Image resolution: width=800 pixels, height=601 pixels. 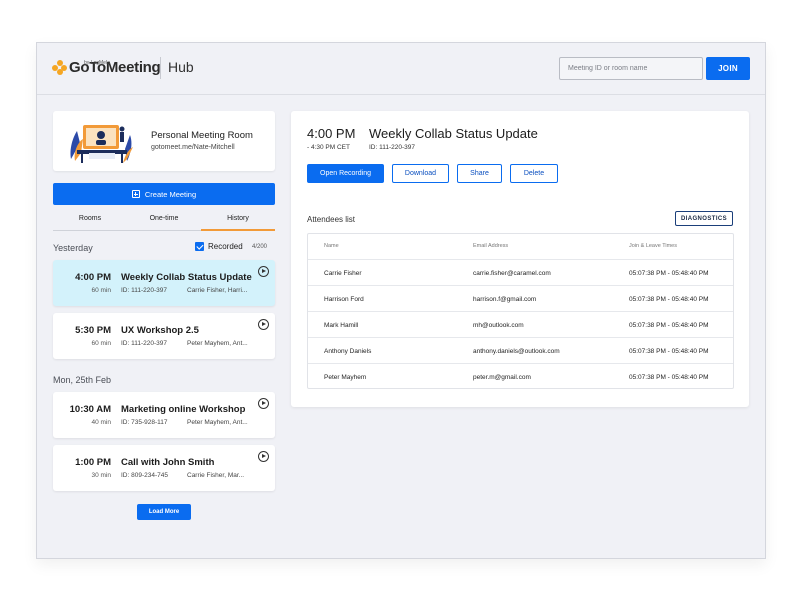 I want to click on meeting-title: Marketing online Workshop, so click(x=183, y=409).